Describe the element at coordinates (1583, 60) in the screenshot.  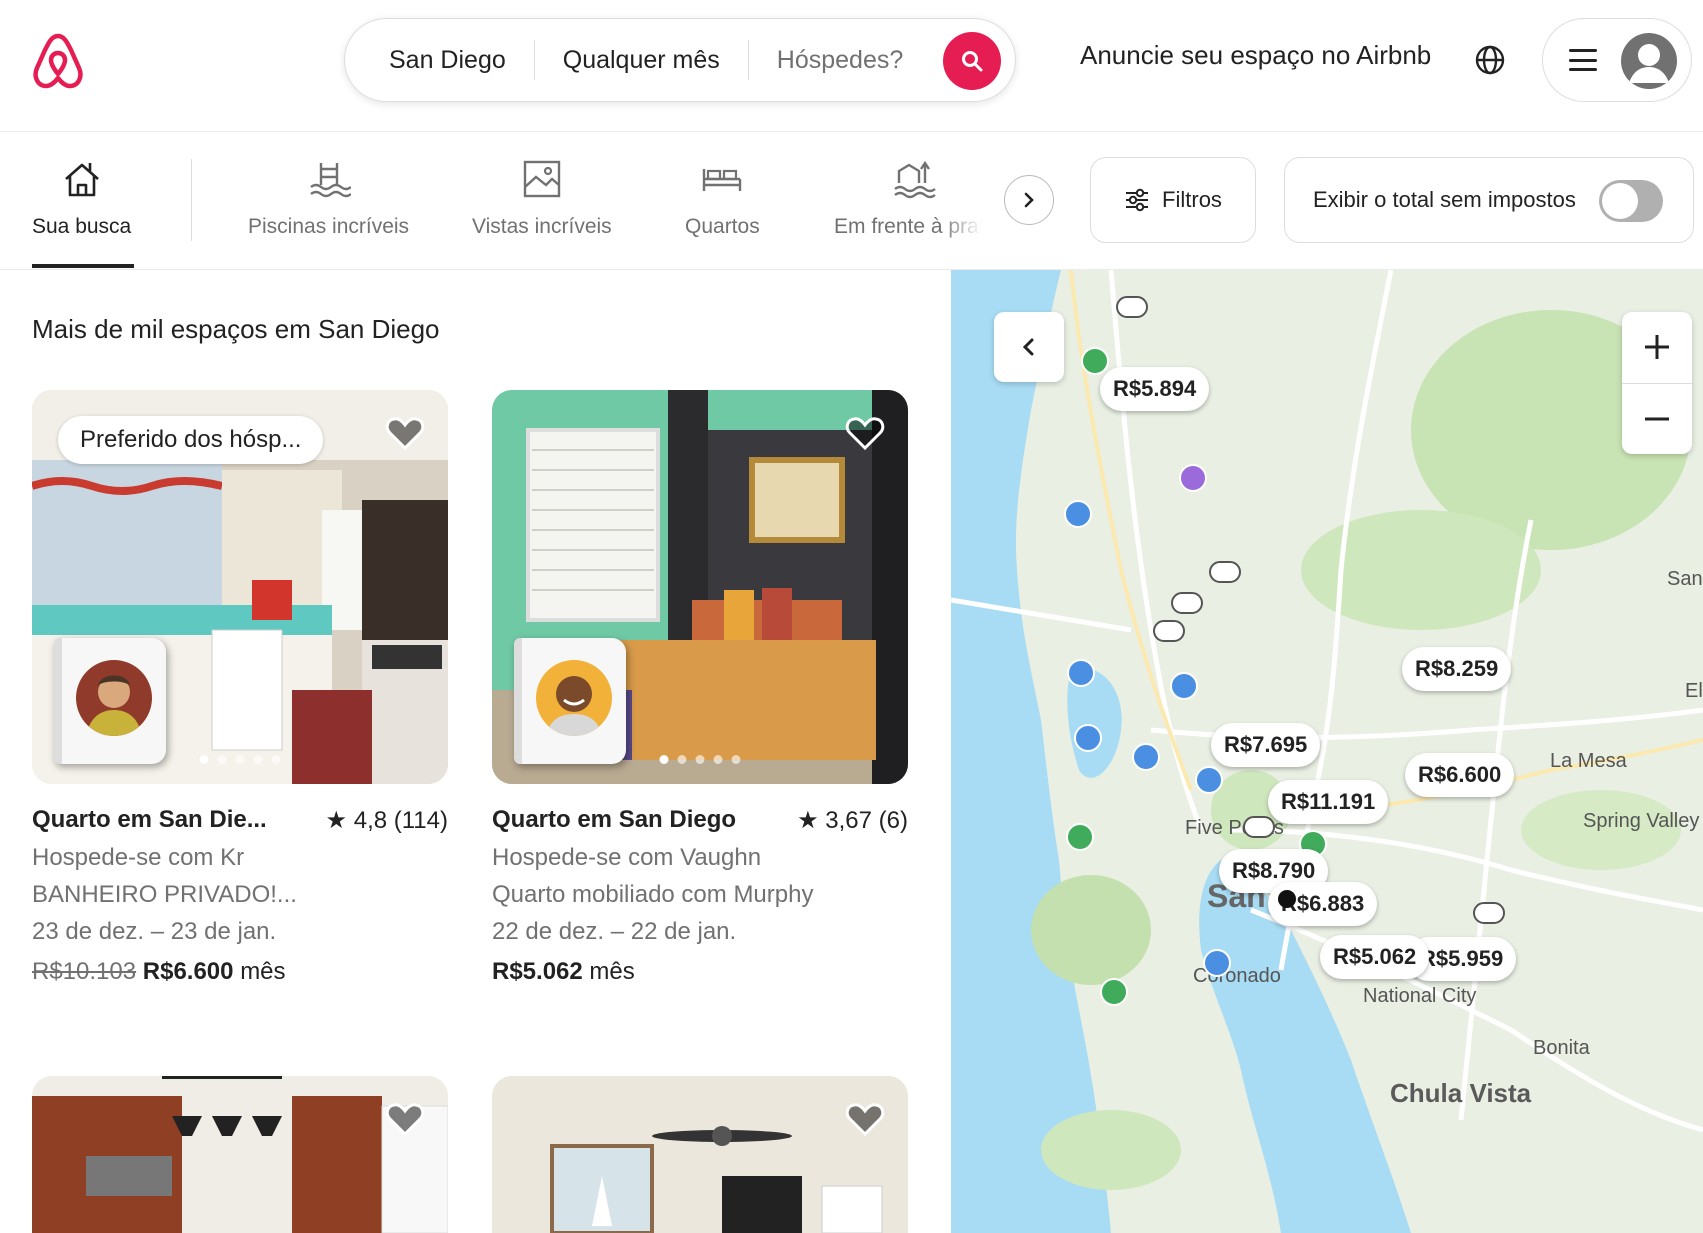
I see `hamburger-menu-icon` at that location.